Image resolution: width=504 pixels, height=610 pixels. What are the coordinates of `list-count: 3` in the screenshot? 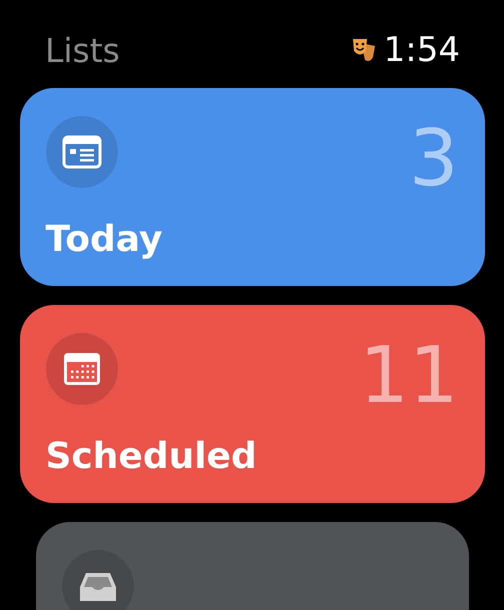 It's located at (433, 159).